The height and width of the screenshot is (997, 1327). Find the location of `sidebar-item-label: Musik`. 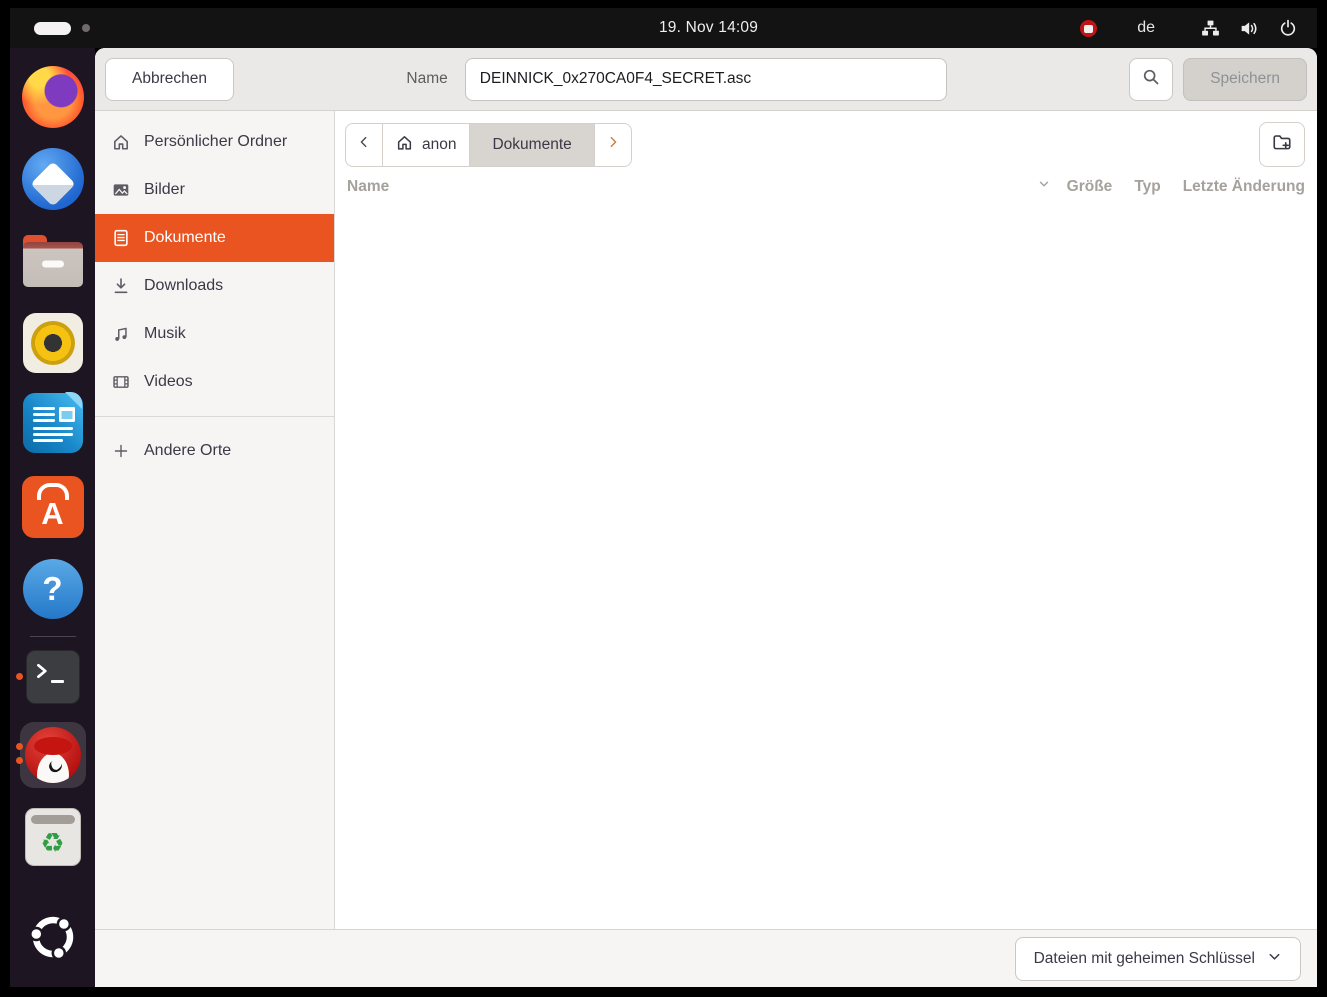

sidebar-item-label: Musik is located at coordinates (165, 333).